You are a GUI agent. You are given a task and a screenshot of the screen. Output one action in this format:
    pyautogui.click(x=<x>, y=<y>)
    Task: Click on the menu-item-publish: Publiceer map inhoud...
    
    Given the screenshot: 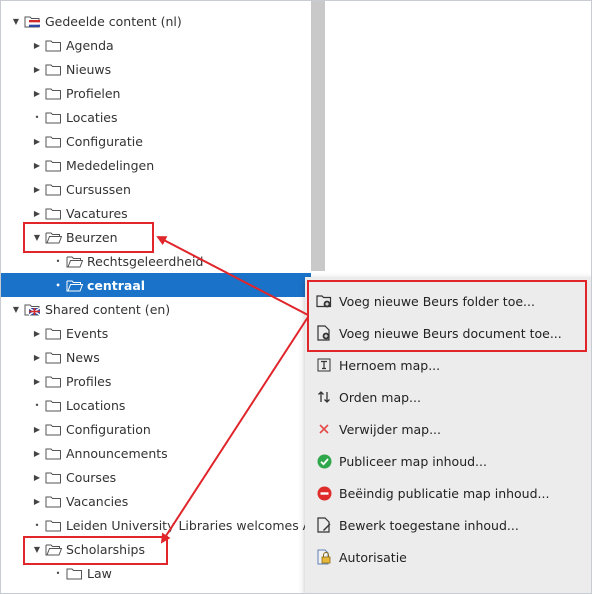 What is the action you would take?
    pyautogui.click(x=448, y=461)
    